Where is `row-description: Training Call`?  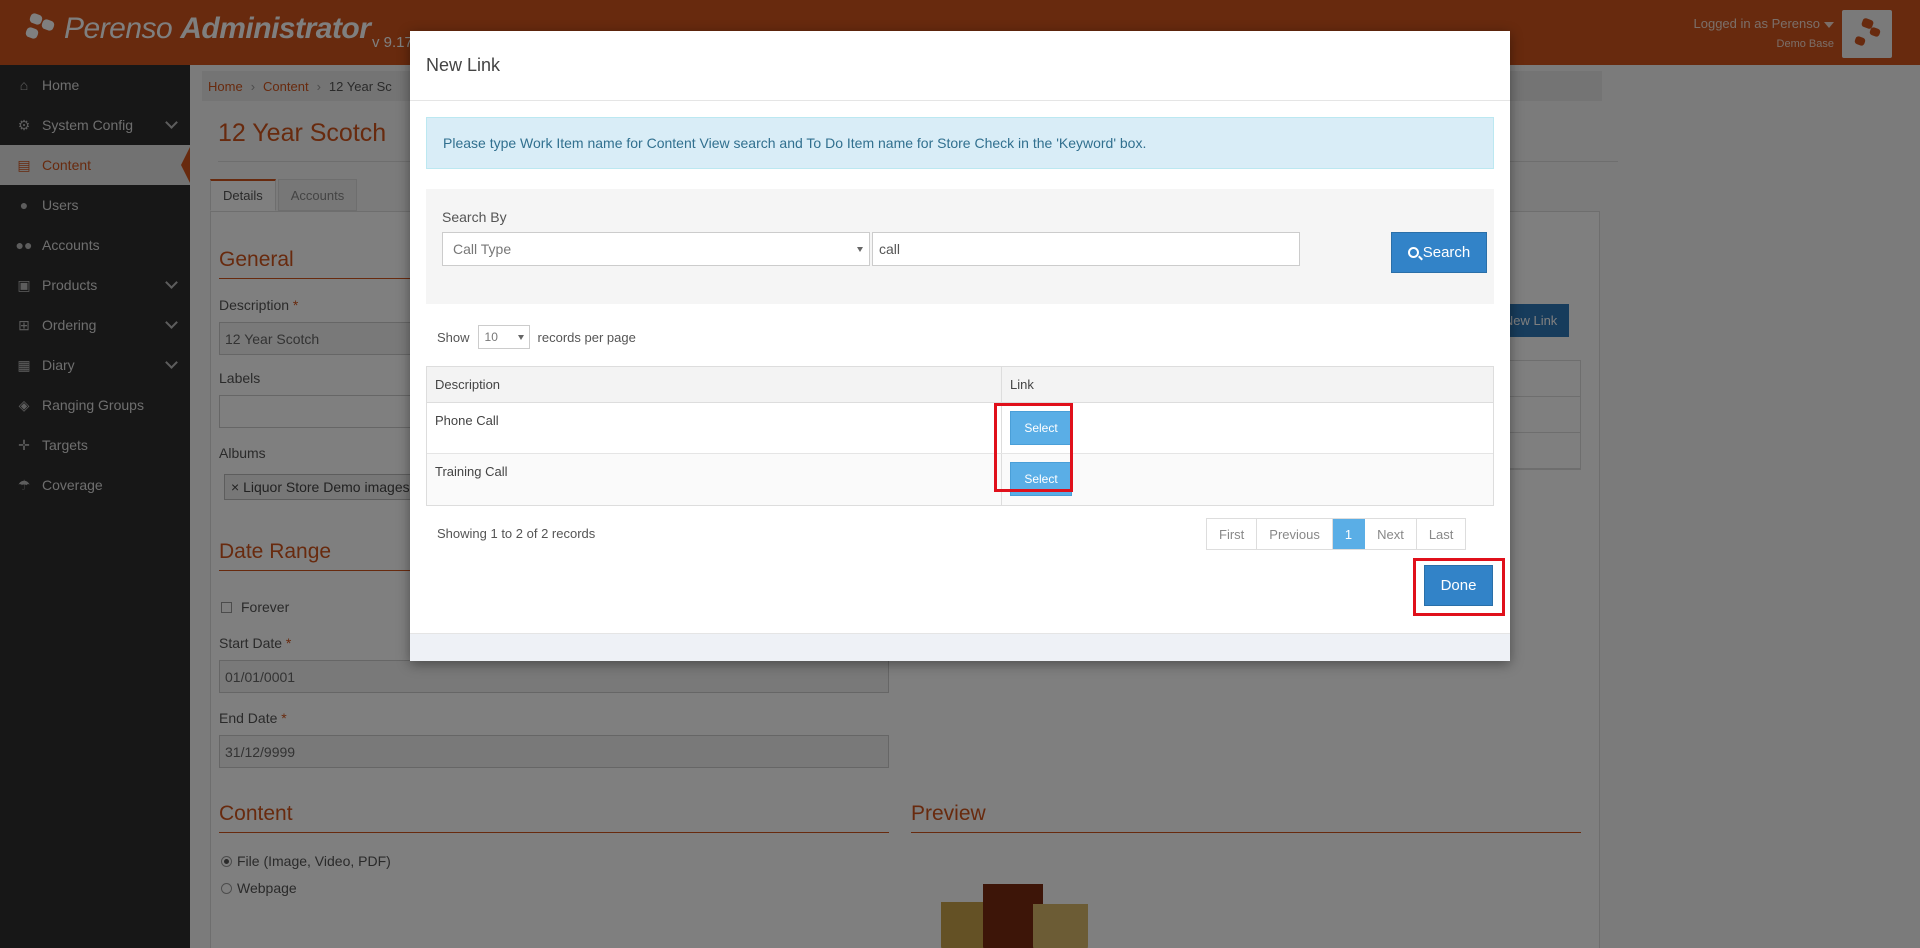
row-description: Training Call is located at coordinates (714, 479).